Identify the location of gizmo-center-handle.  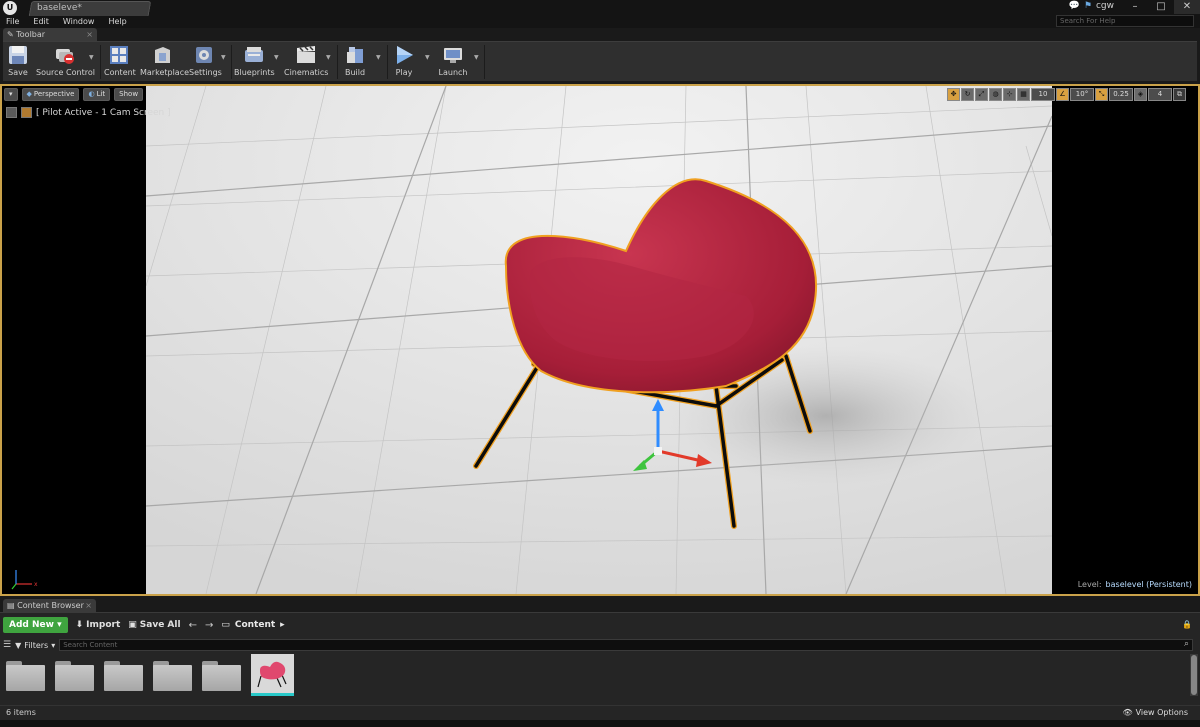
(658, 451).